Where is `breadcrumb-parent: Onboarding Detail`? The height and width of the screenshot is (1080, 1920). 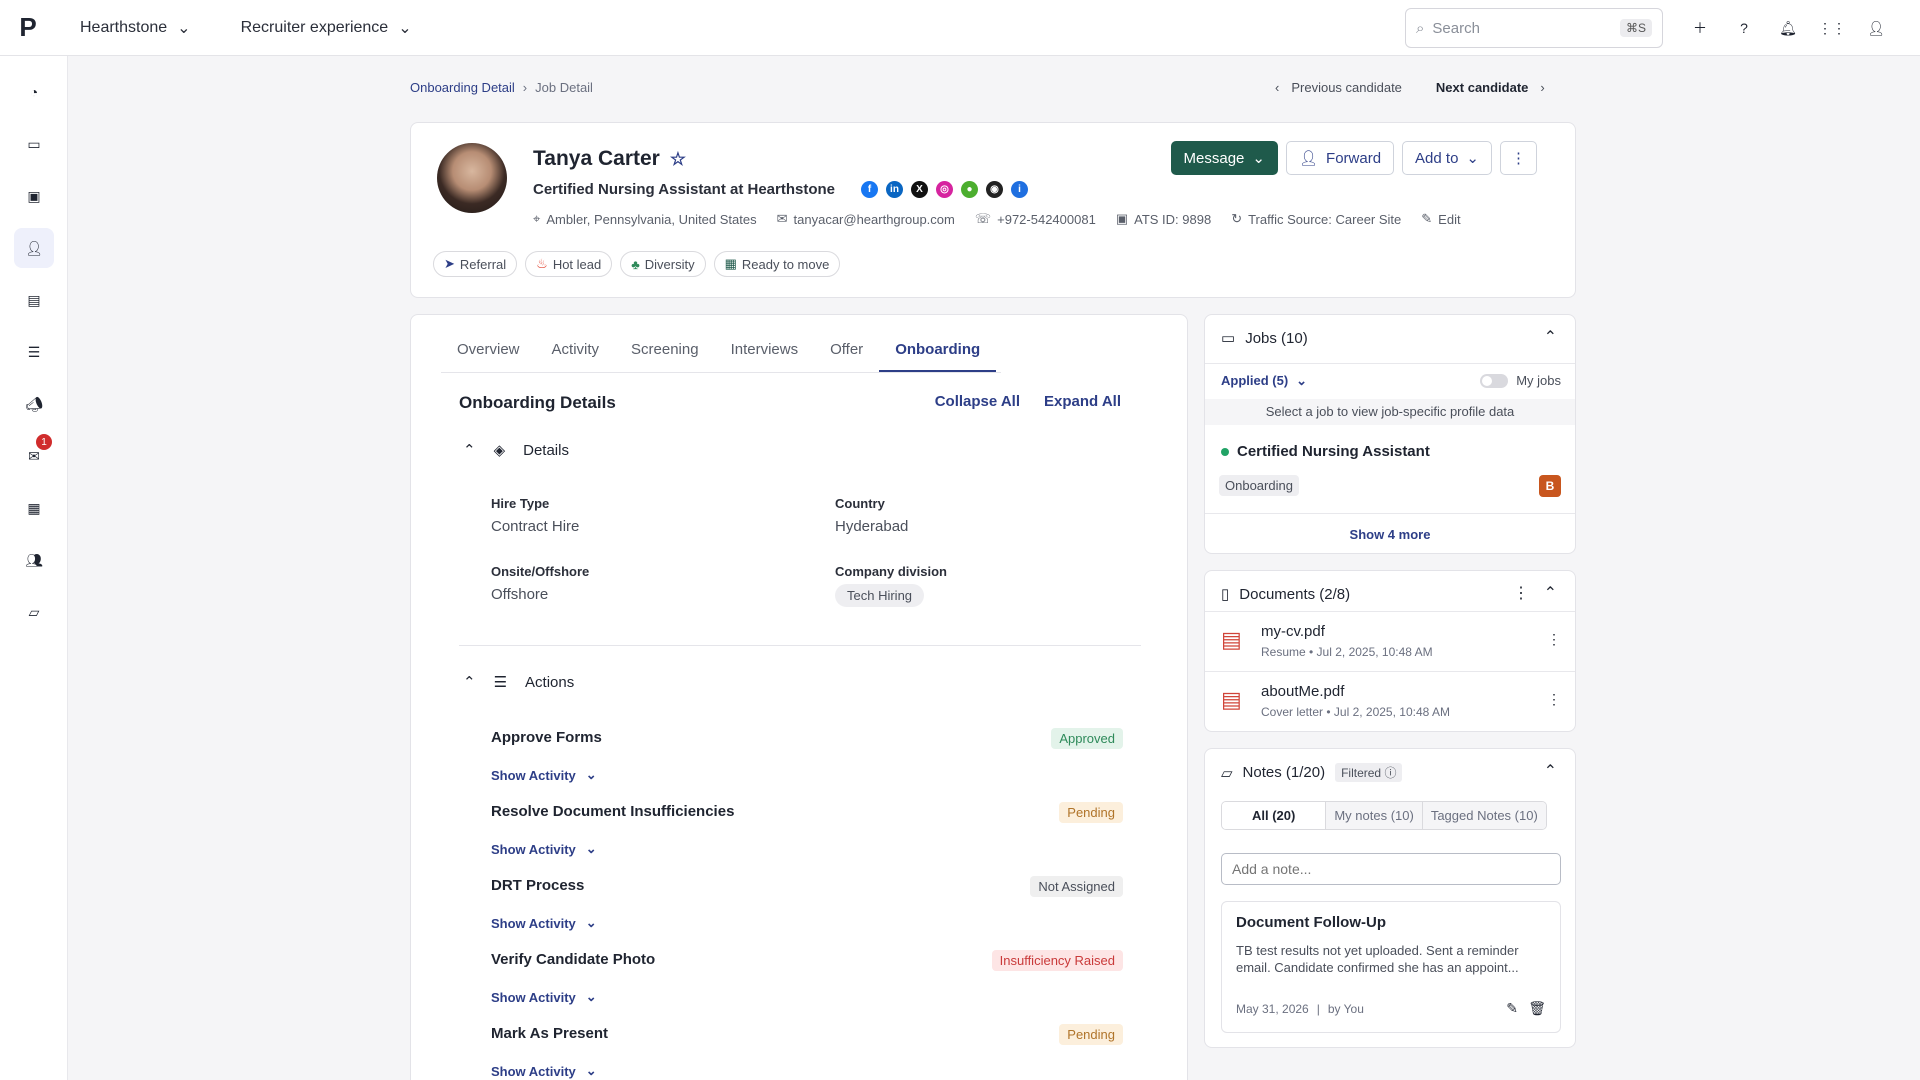 breadcrumb-parent: Onboarding Detail is located at coordinates (462, 87).